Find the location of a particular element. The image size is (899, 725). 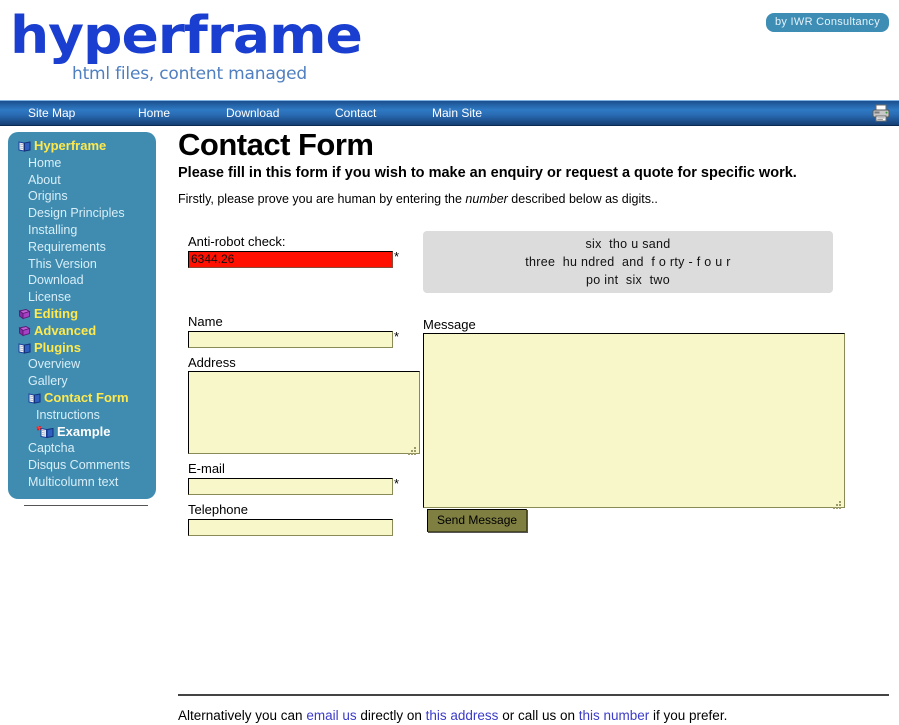

sidebar-item-multicolumn-text: Multicolumn text is located at coordinates (82, 482).